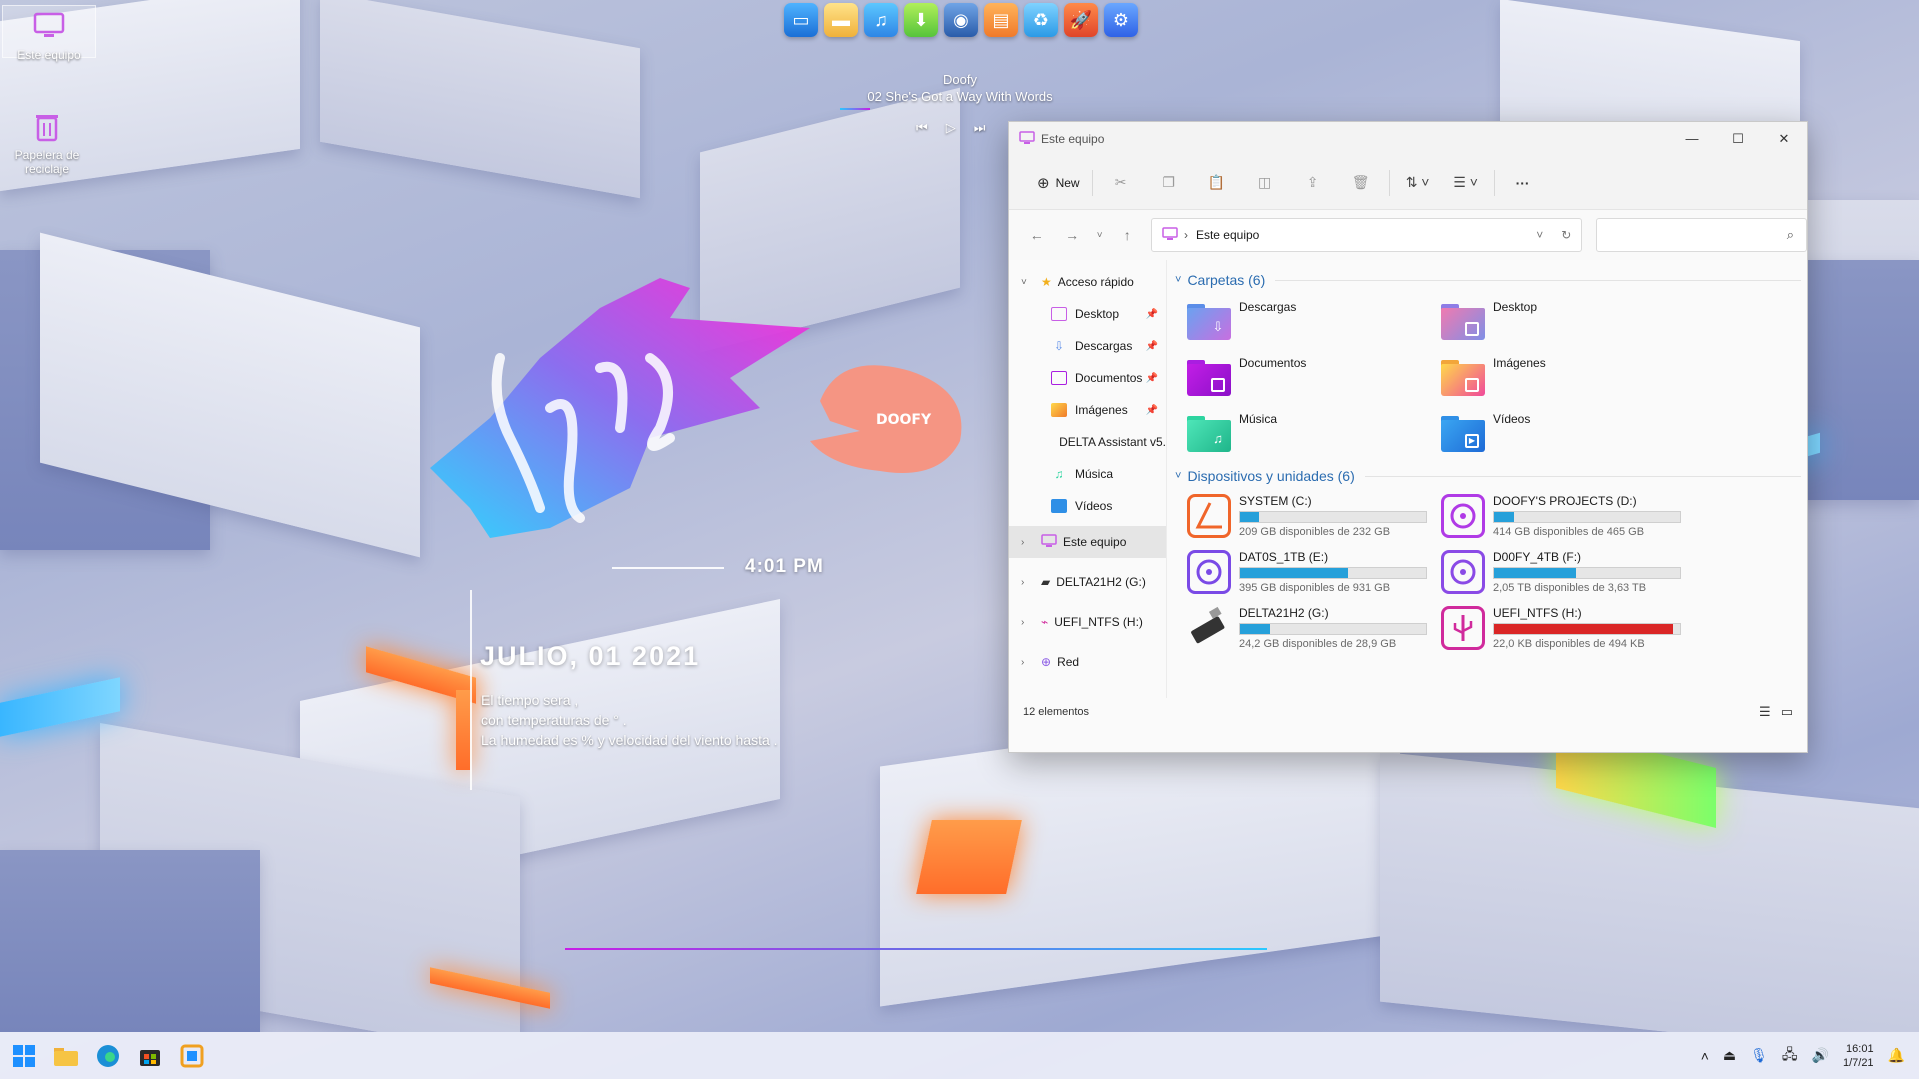 This screenshot has height=1079, width=1919. I want to click on drive-free-space: 22,0 KB disponibles de 494 KB, so click(1569, 644).